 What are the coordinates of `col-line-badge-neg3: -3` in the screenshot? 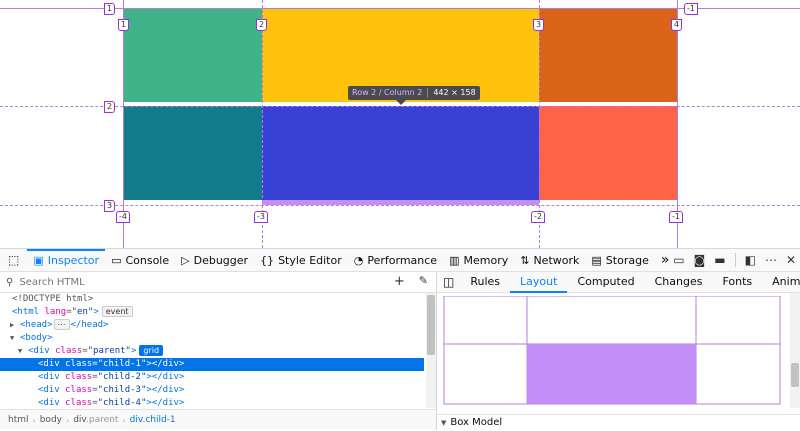 It's located at (261, 217).